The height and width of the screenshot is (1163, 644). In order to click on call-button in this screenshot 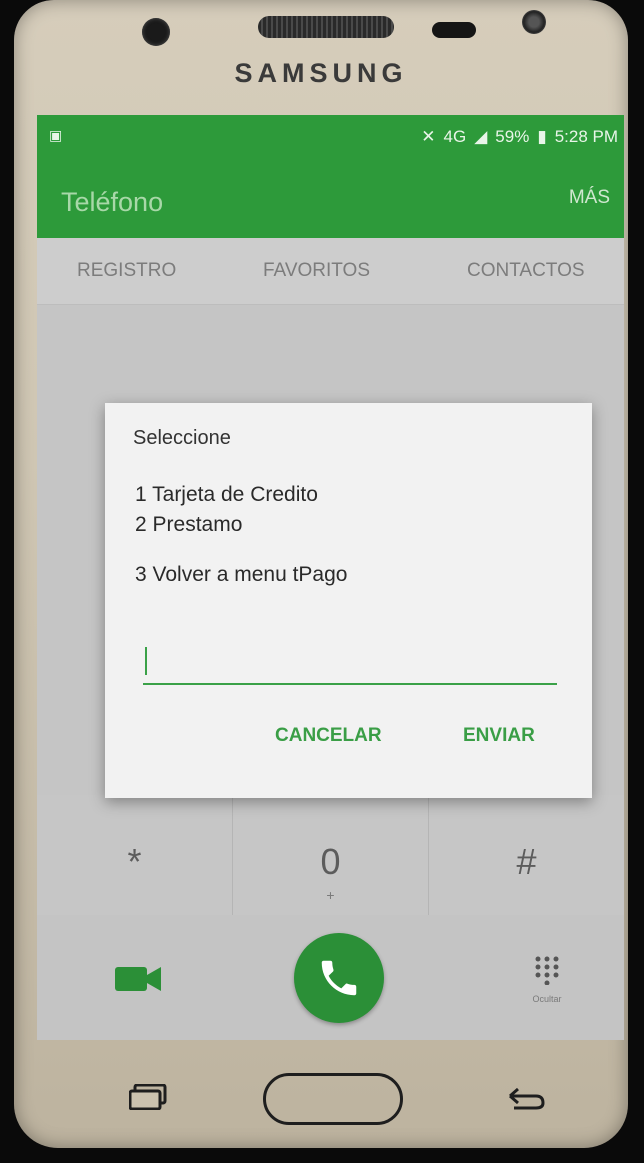, I will do `click(339, 978)`.